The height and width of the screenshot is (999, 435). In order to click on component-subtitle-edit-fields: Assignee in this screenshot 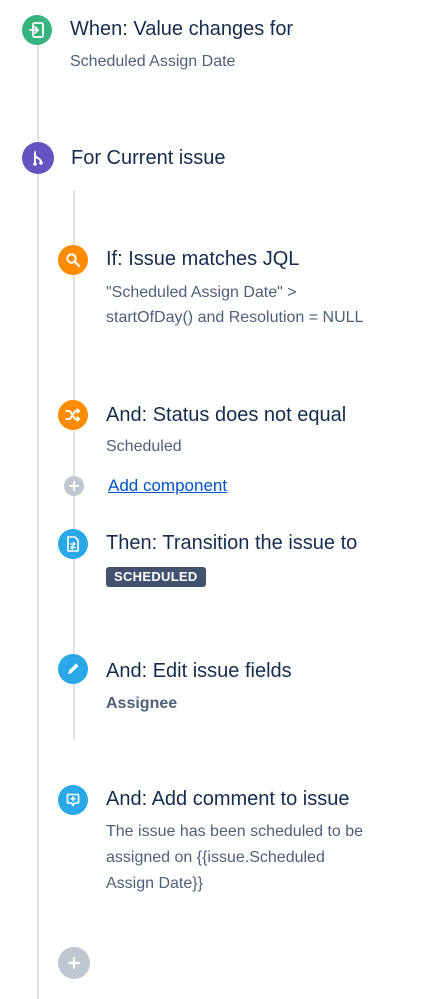, I will do `click(142, 703)`.